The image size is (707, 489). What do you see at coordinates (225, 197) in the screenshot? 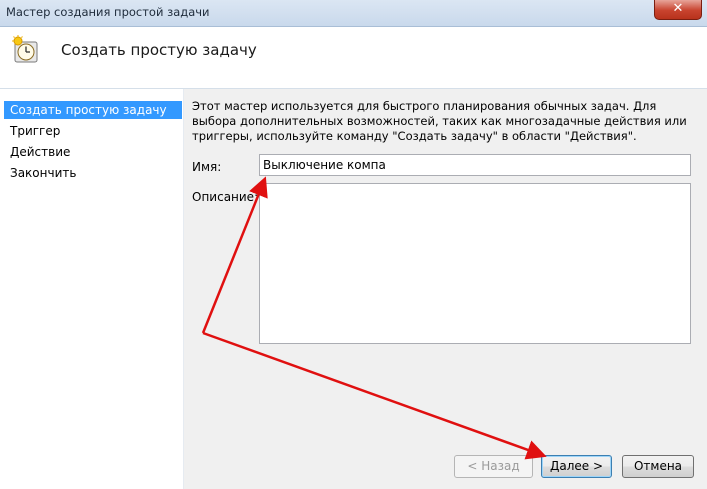
I see `description-label: Описание:` at bounding box center [225, 197].